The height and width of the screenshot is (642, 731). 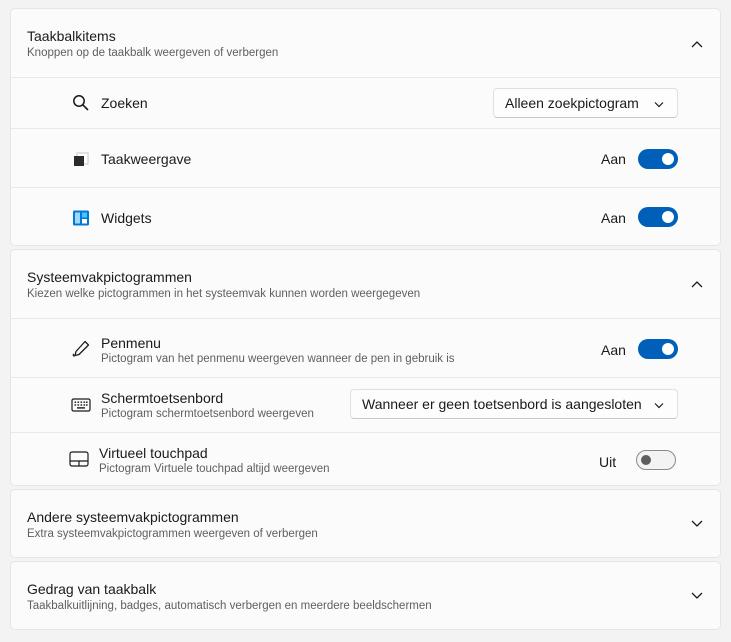 I want to click on widgets-setting-row: Widgets Aan, so click(x=365, y=216).